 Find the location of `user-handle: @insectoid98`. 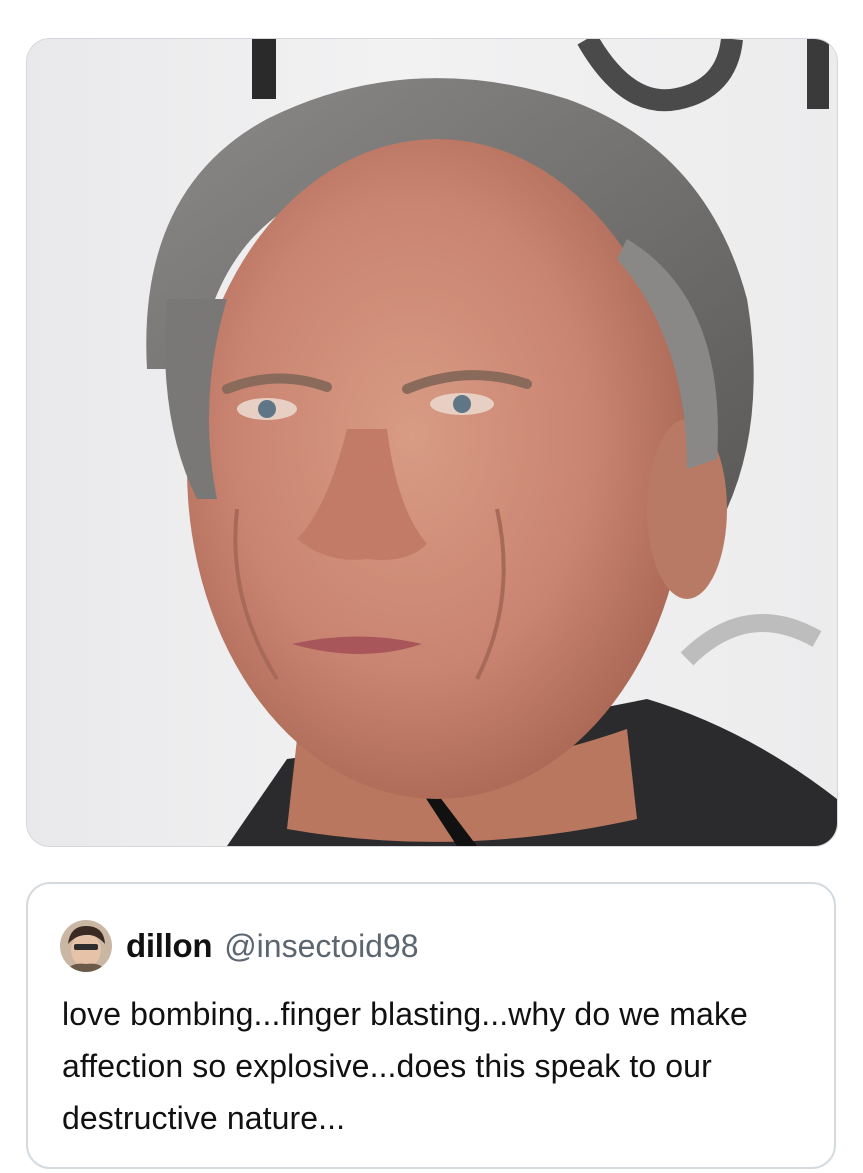

user-handle: @insectoid98 is located at coordinates (321, 946).